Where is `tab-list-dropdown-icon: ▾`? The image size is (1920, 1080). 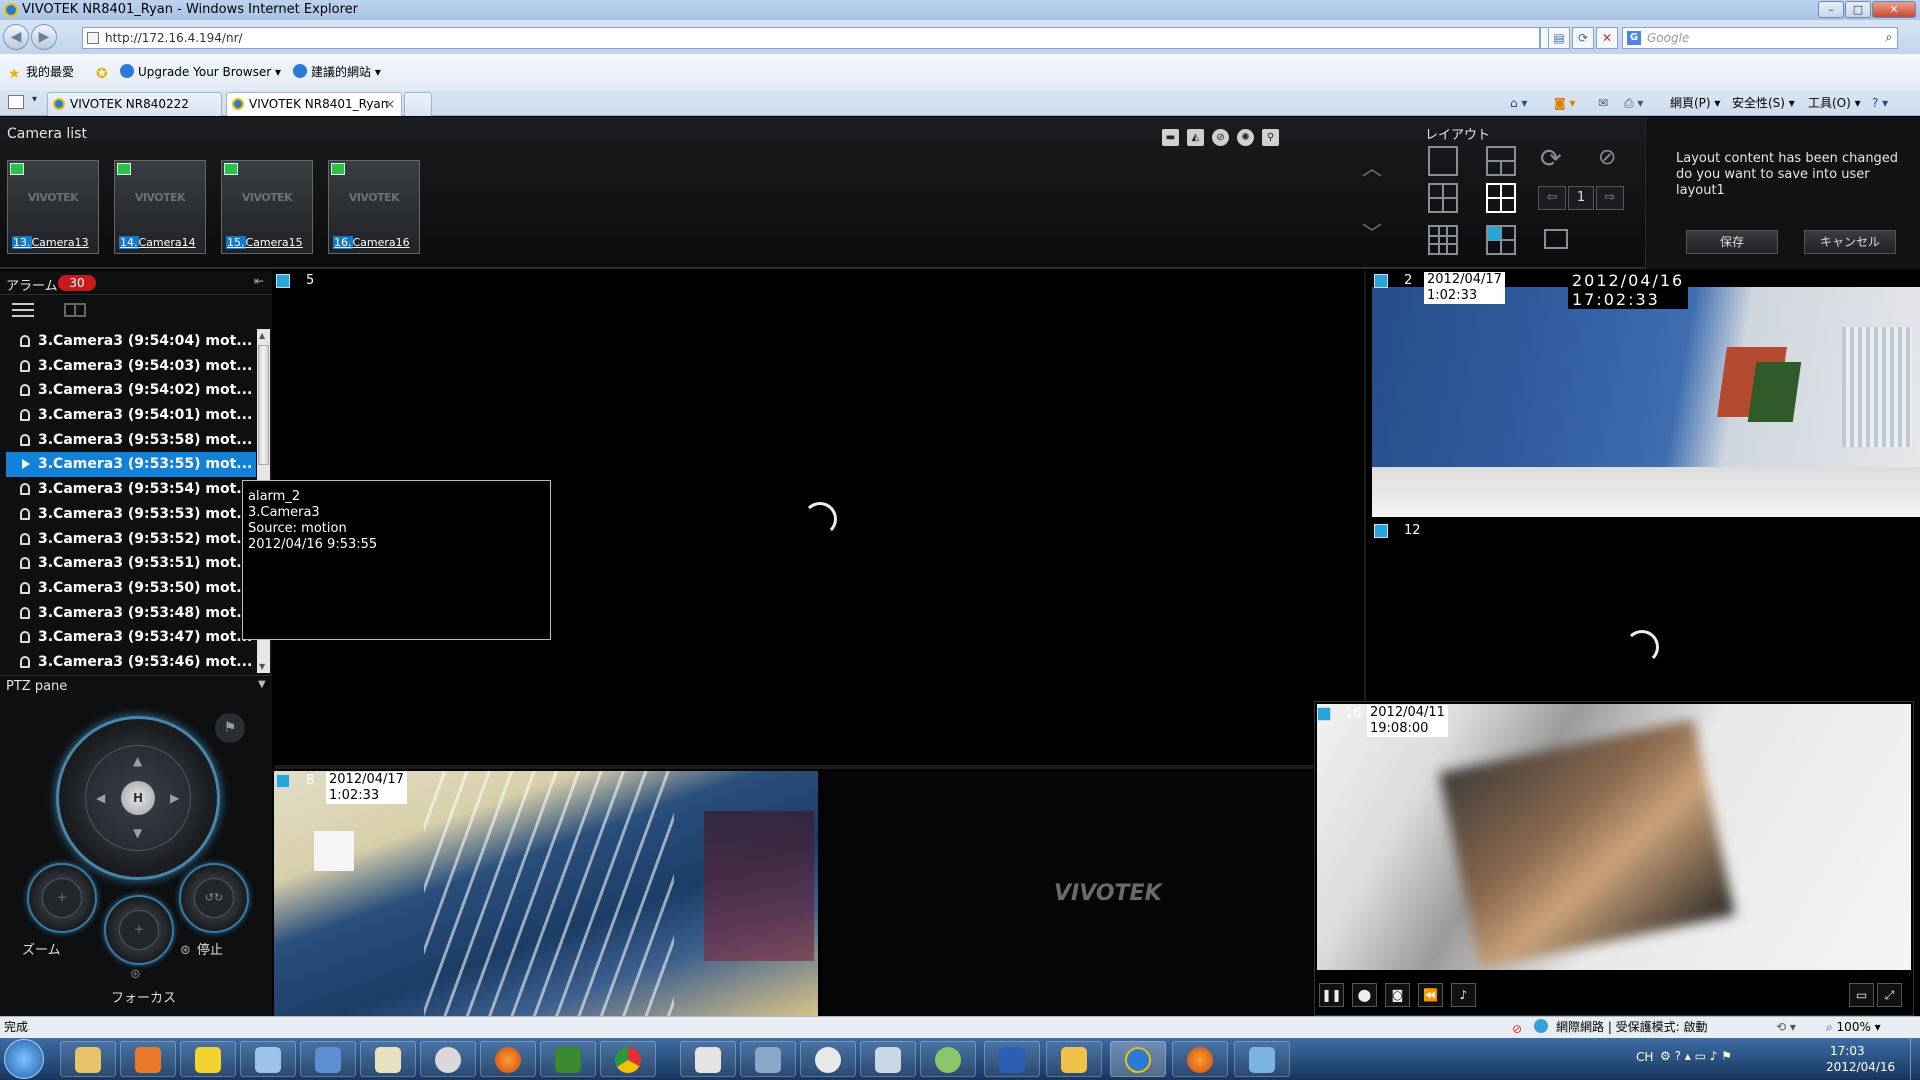
tab-list-dropdown-icon: ▾ is located at coordinates (34, 99).